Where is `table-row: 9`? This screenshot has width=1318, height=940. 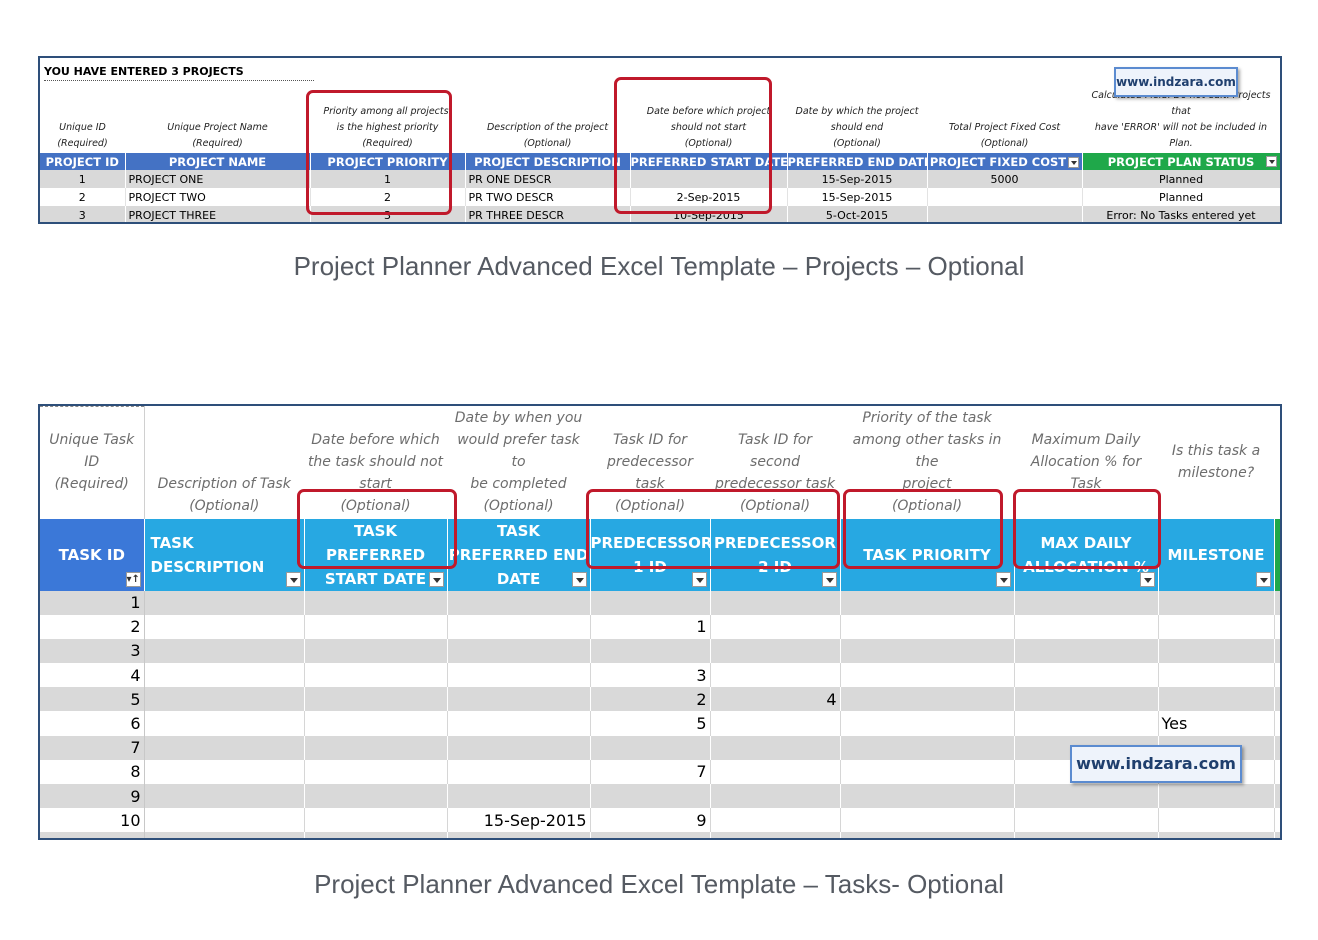 table-row: 9 is located at coordinates (660, 796).